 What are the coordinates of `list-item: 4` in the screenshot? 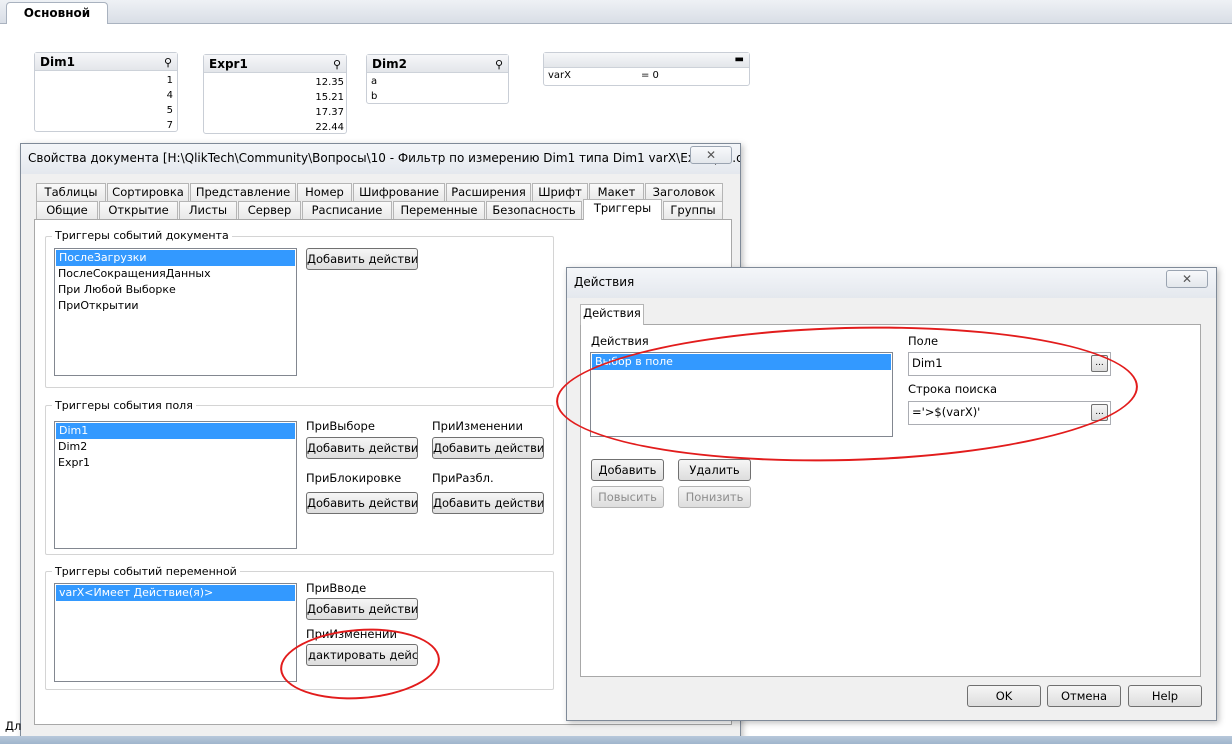 It's located at (106, 95).